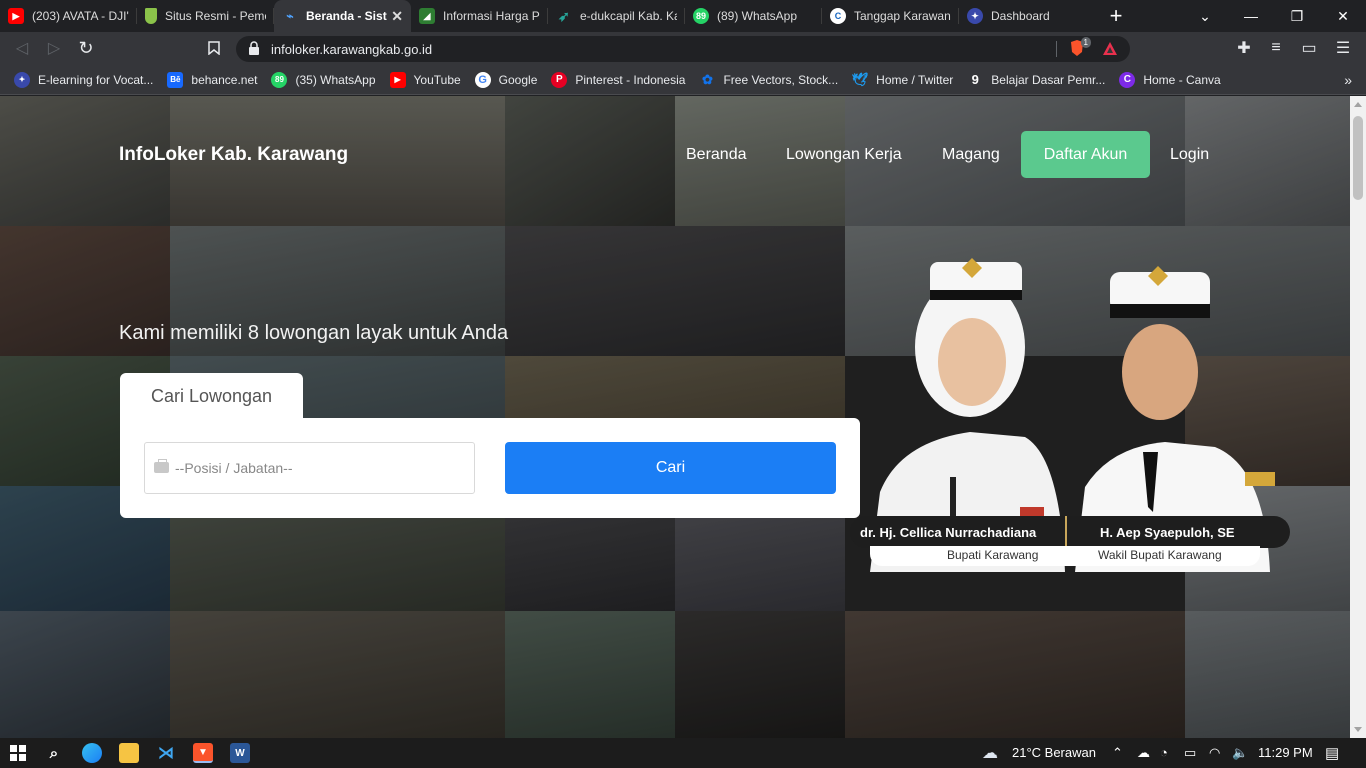 This screenshot has height=768, width=1366. Describe the element at coordinates (342, 16) in the screenshot. I see `browser-tab-active: ⌁ Beranda - Siste ✕` at that location.